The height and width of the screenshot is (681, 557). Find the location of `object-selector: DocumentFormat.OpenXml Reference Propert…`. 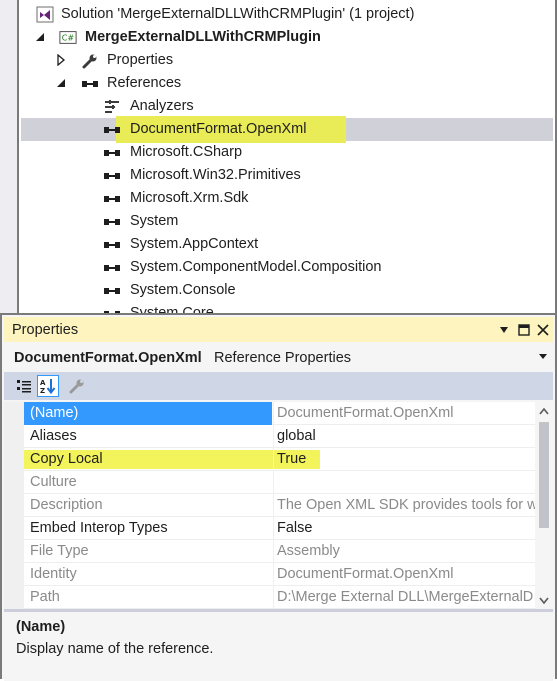

object-selector: DocumentFormat.OpenXml Reference Propert… is located at coordinates (278, 357).